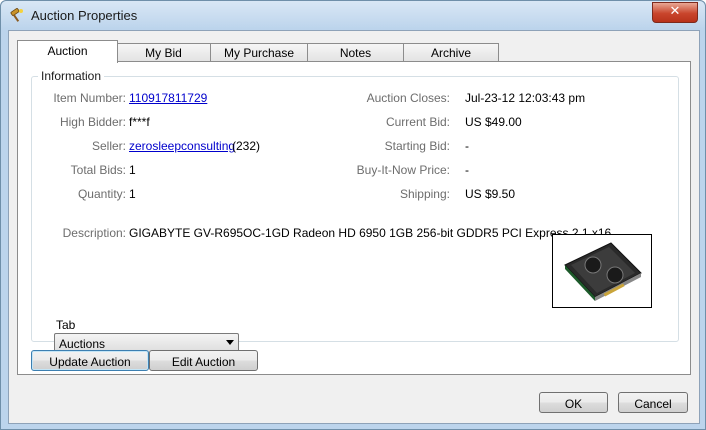 The width and height of the screenshot is (706, 430). I want to click on seller-label: Seller:, so click(108, 146).